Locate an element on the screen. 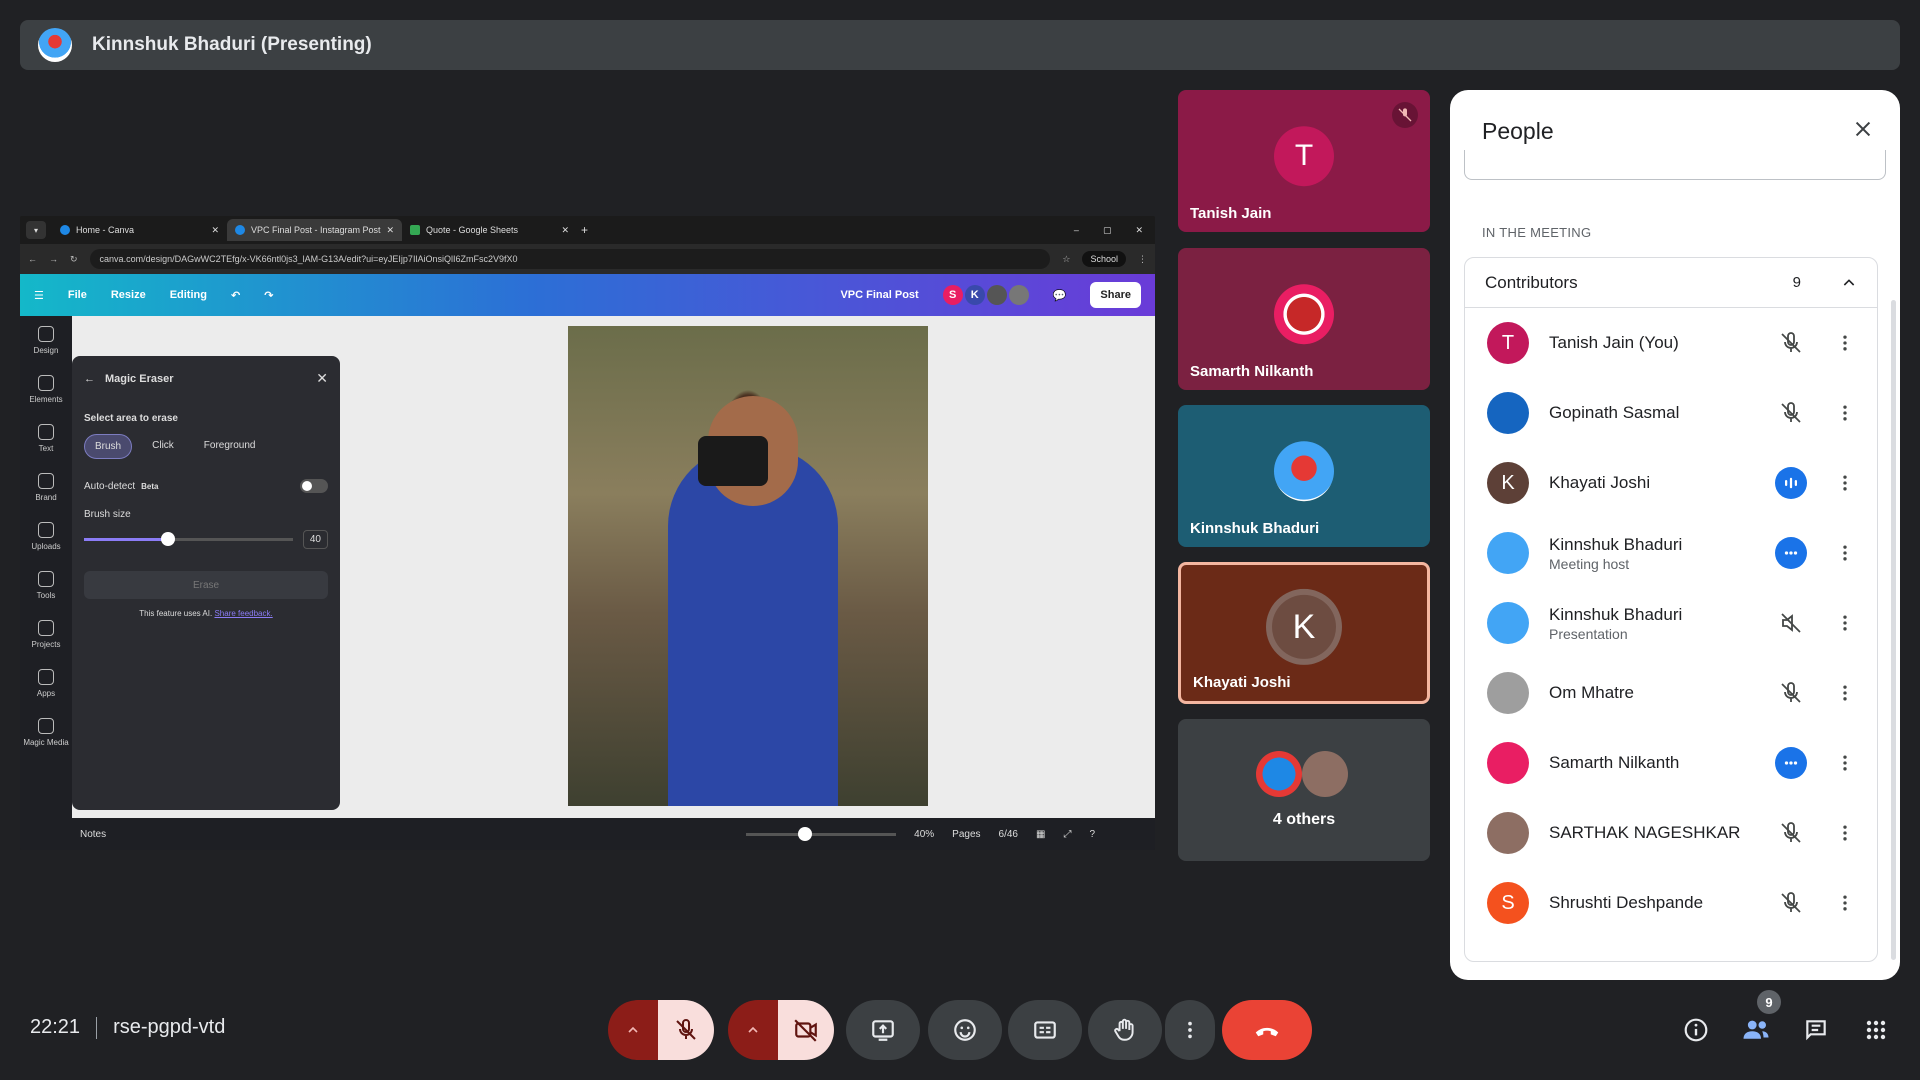  participant-name: Gopinath Sasmal is located at coordinates (1614, 412).